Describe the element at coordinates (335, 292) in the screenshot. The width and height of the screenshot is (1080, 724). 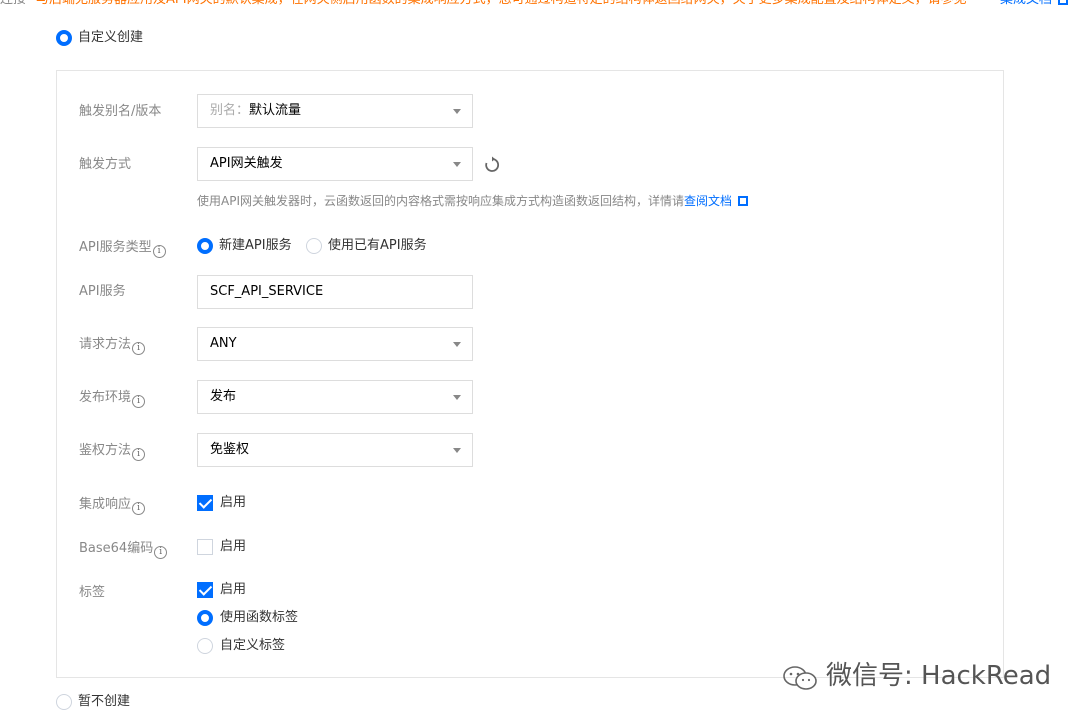
I see `api-service-input: SCF_API_SERVICE` at that location.